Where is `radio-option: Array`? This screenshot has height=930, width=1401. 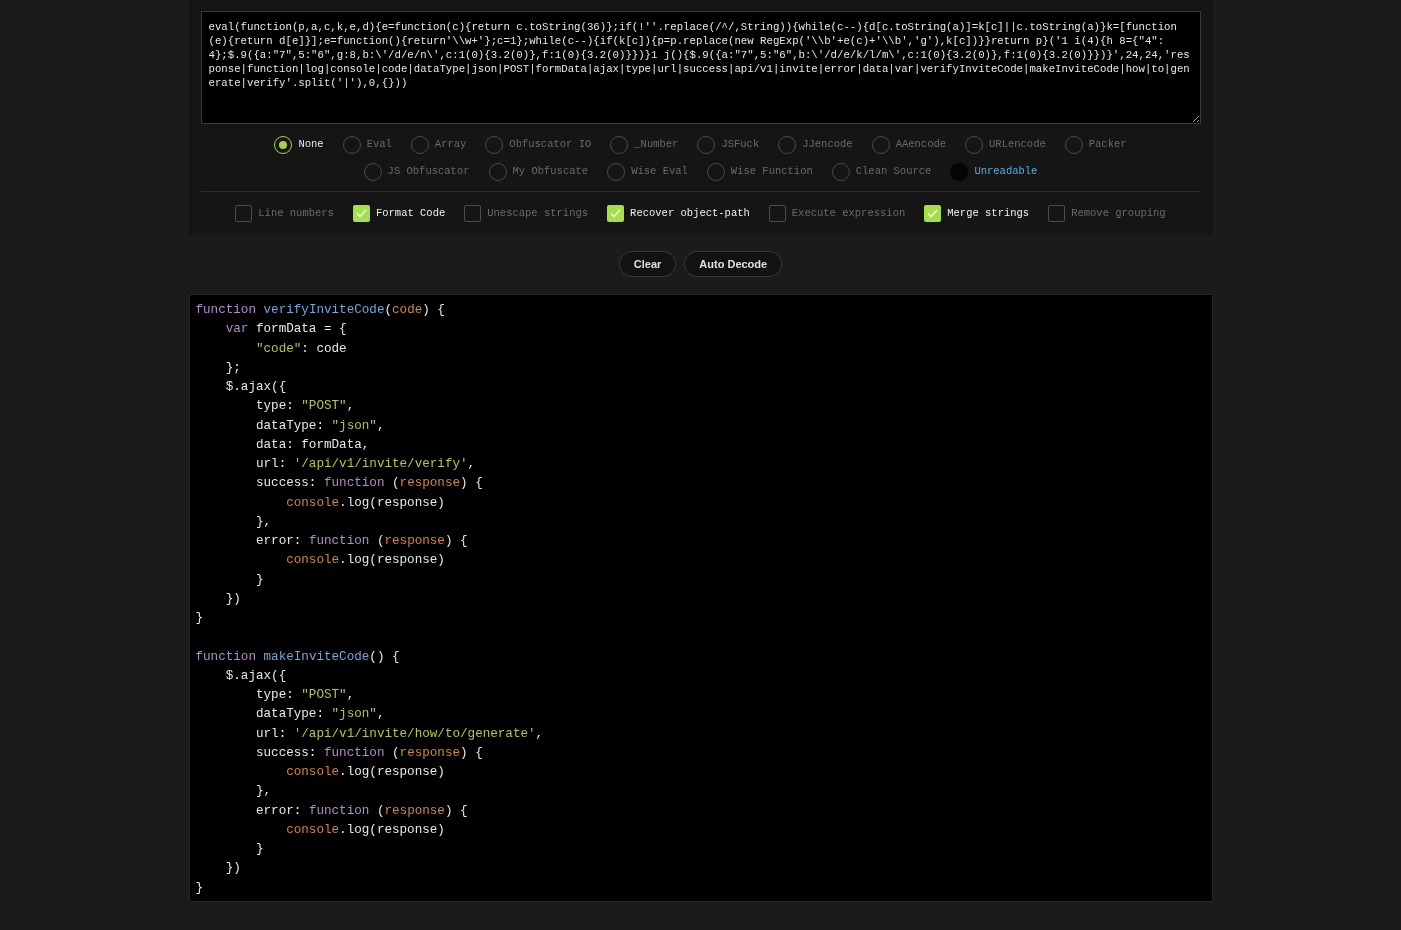 radio-option: Array is located at coordinates (438, 145).